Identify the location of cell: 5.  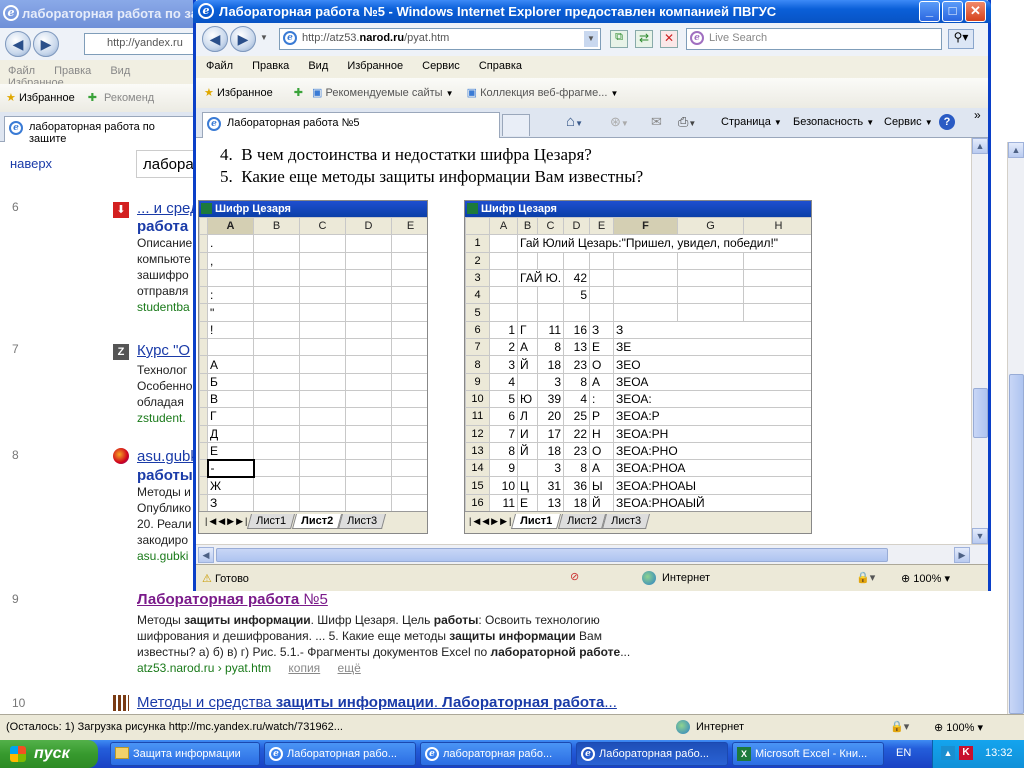
(576, 295).